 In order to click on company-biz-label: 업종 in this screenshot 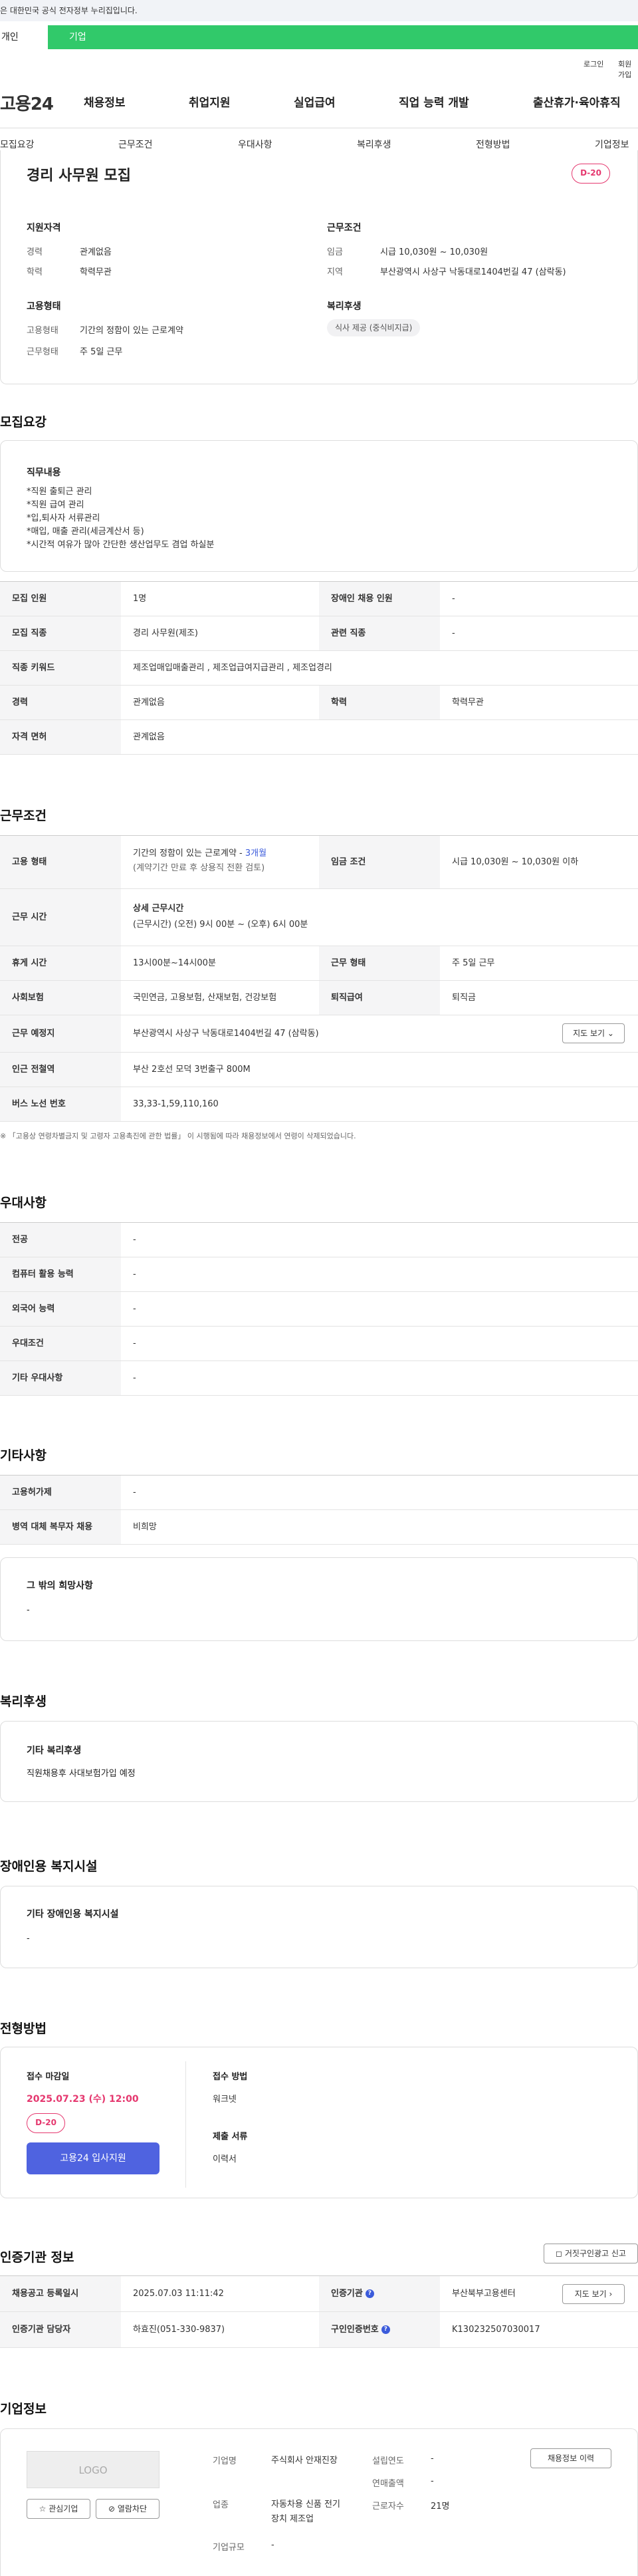, I will do `click(221, 2505)`.